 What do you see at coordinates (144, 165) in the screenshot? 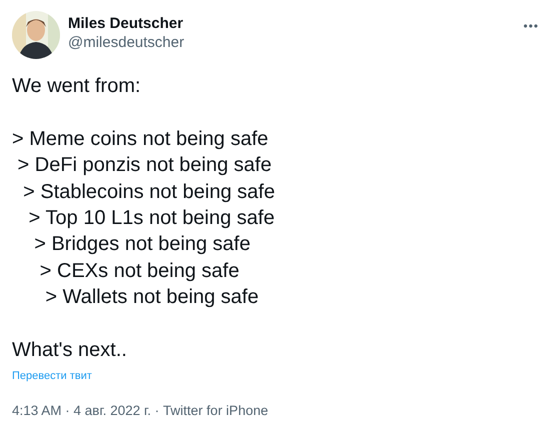
I see `tweet-text-line: > DeFi ponzis not being safe` at bounding box center [144, 165].